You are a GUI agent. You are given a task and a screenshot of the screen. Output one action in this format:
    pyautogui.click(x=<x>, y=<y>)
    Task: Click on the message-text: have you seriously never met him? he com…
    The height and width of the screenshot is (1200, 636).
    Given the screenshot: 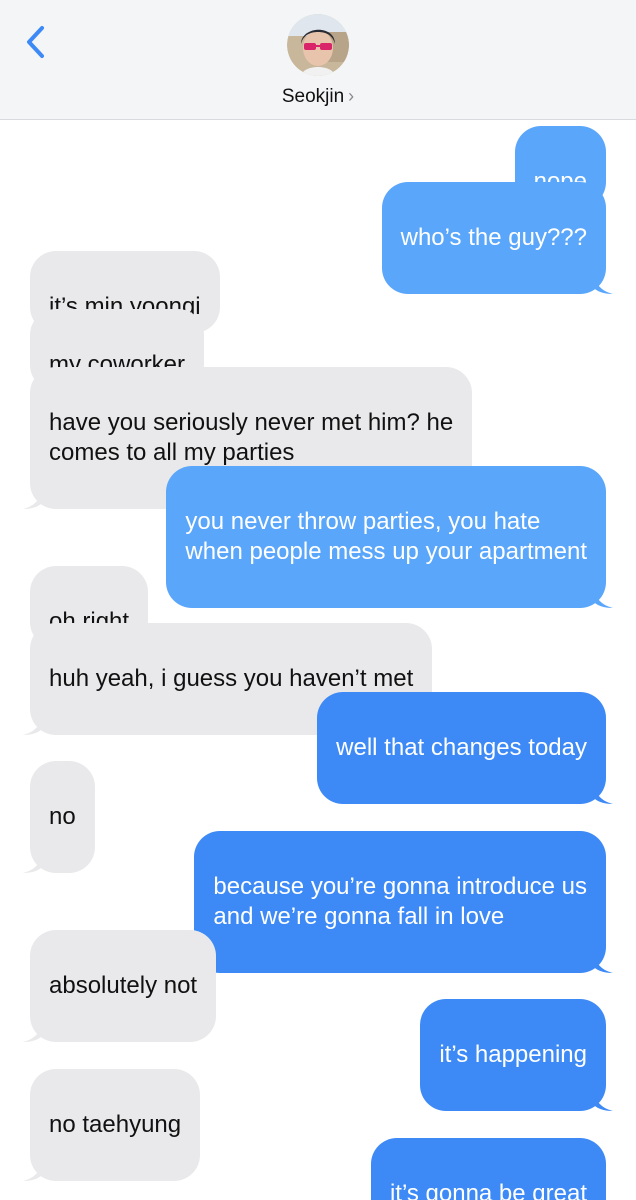 What is the action you would take?
    pyautogui.click(x=251, y=437)
    